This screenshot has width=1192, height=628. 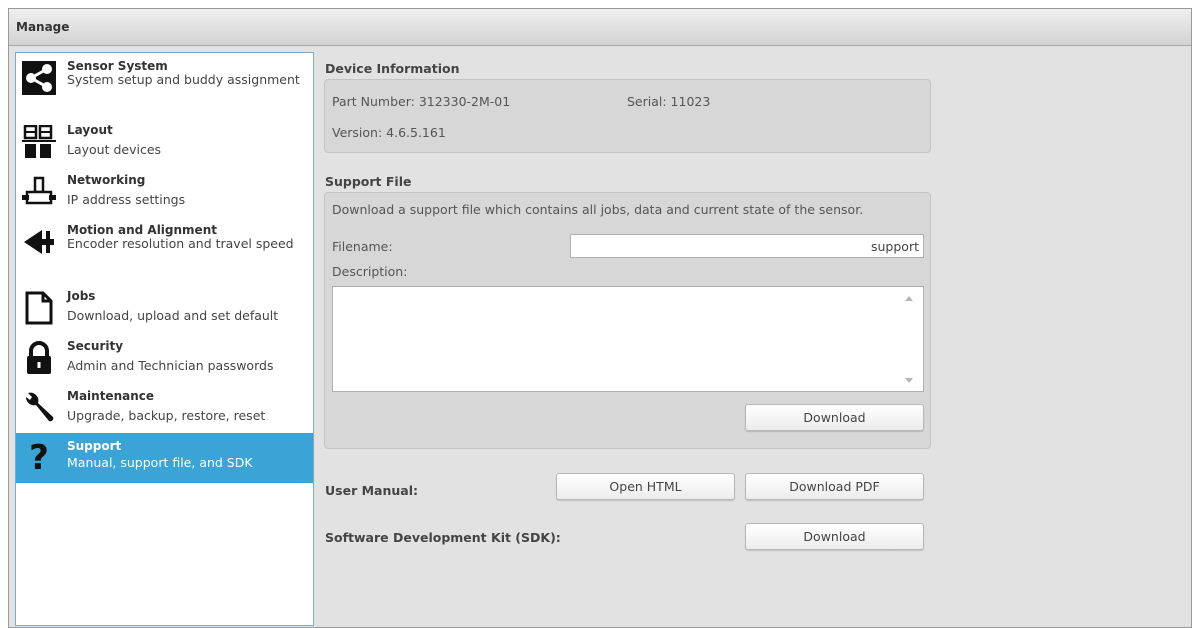 I want to click on serial-text: Serial: 11023, so click(x=669, y=101).